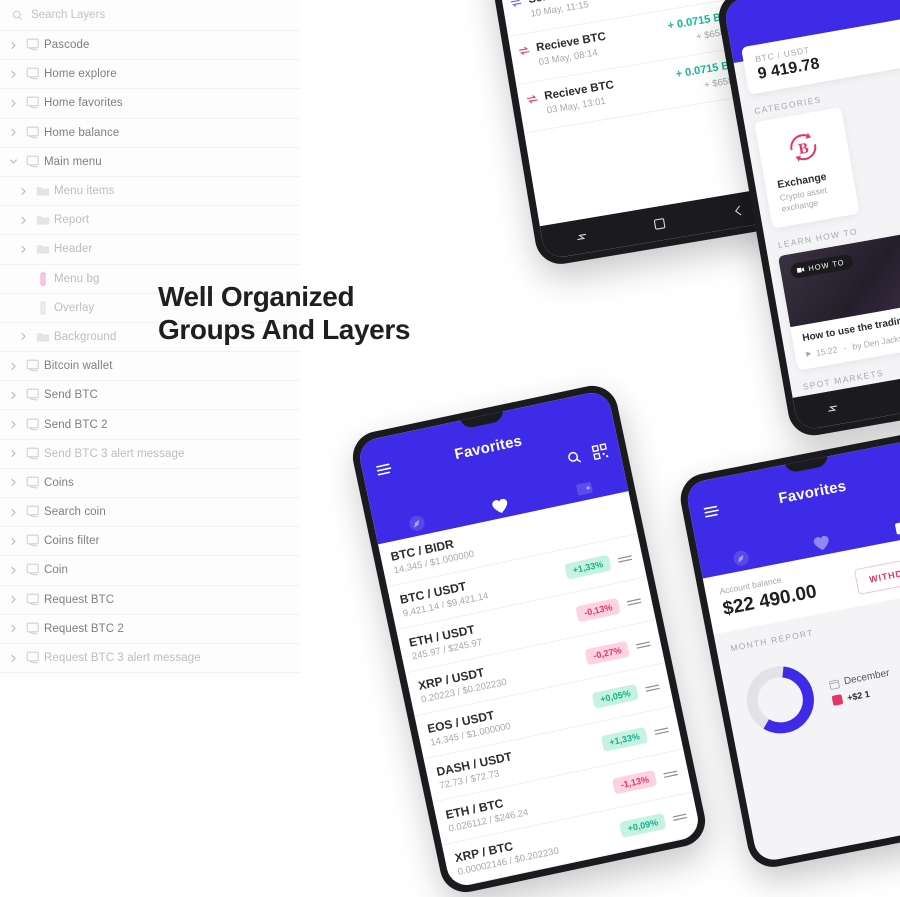 The image size is (900, 897). I want to click on withdraw-button: WITHDRAW, so click(877, 573).